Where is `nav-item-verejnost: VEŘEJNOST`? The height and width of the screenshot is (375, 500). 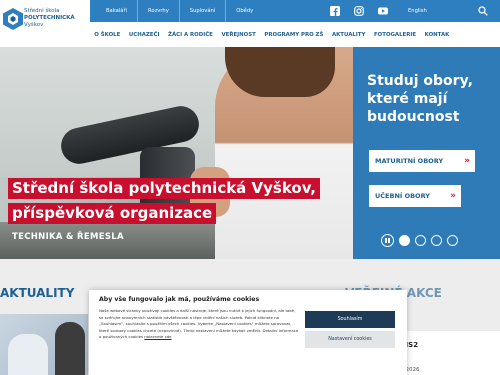
nav-item-verejnost: VEŘEJNOST is located at coordinates (238, 35).